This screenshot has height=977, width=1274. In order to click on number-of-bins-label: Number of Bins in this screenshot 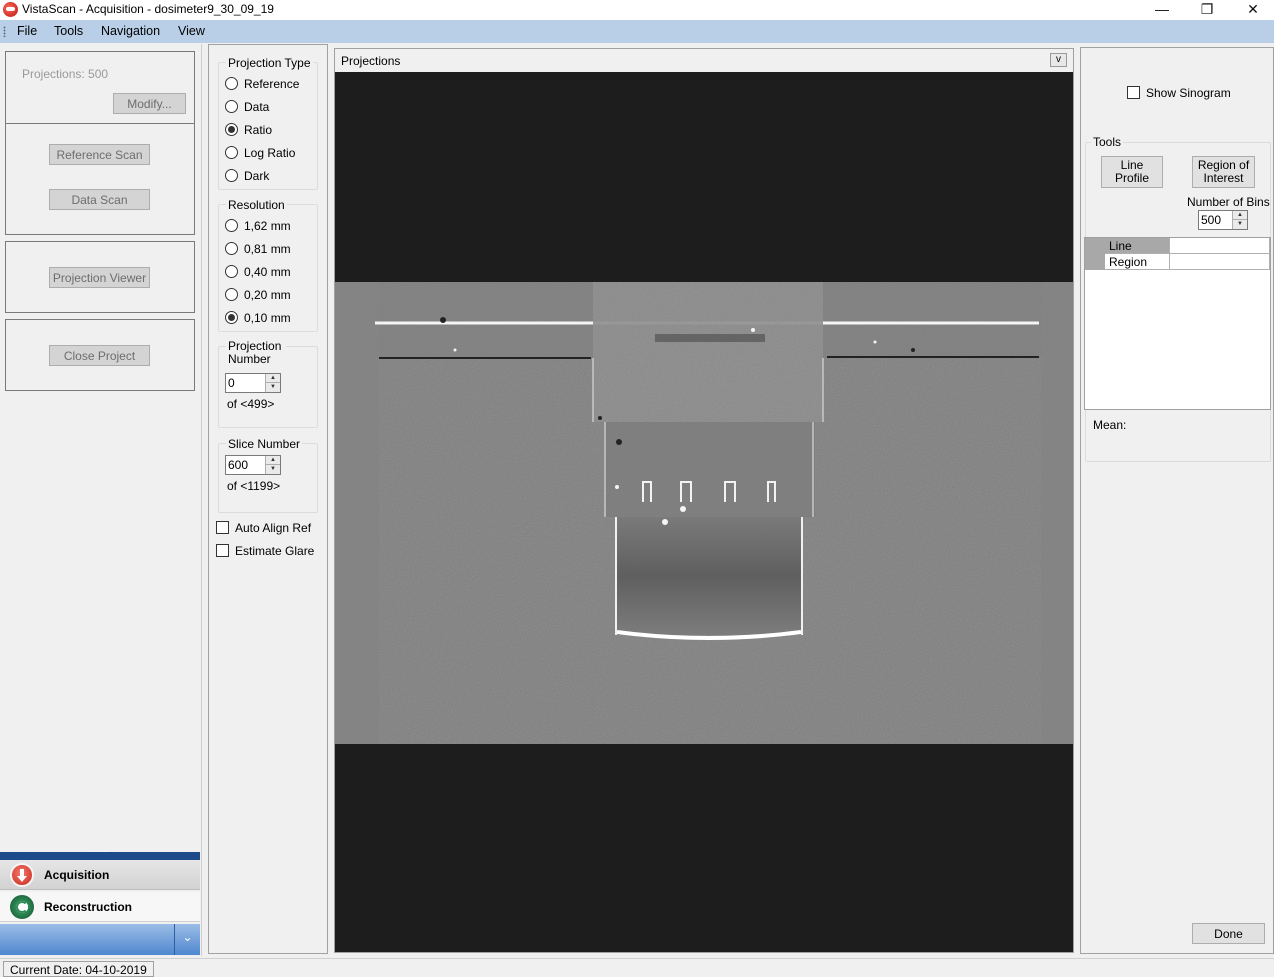, I will do `click(1228, 202)`.